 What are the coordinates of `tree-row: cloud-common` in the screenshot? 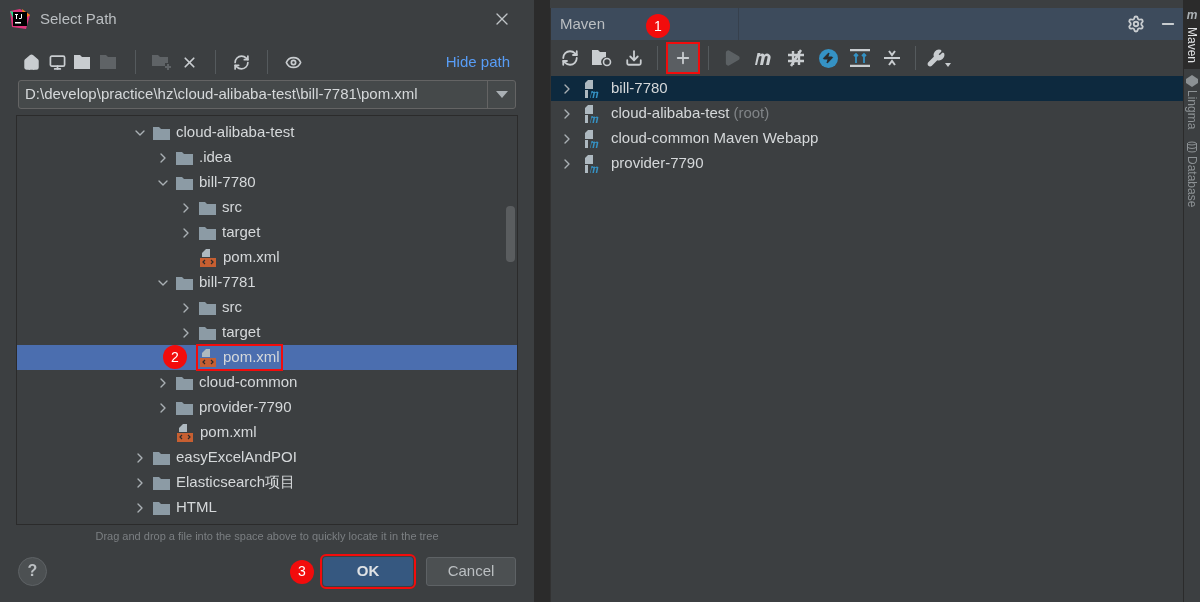 It's located at (267, 382).